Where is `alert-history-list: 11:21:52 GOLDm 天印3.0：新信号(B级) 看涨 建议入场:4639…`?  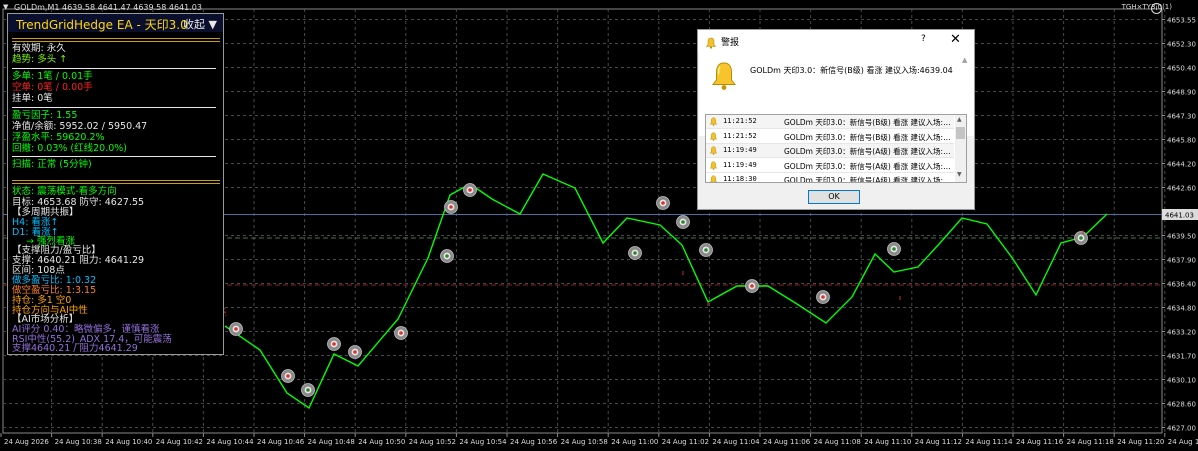
alert-history-list: 11:21:52 GOLDm 天印3.0：新信号(B级) 看涨 建议入场:4639… is located at coordinates (836, 148).